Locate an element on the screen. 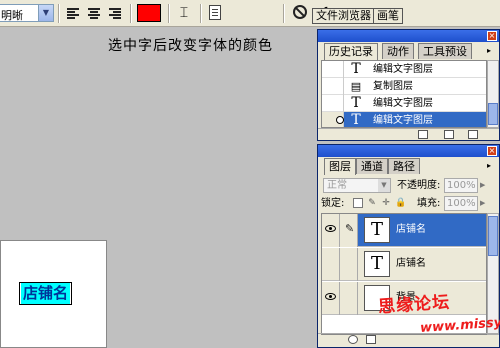  history-item-selected: T 编辑文字图层 is located at coordinates (404, 120).